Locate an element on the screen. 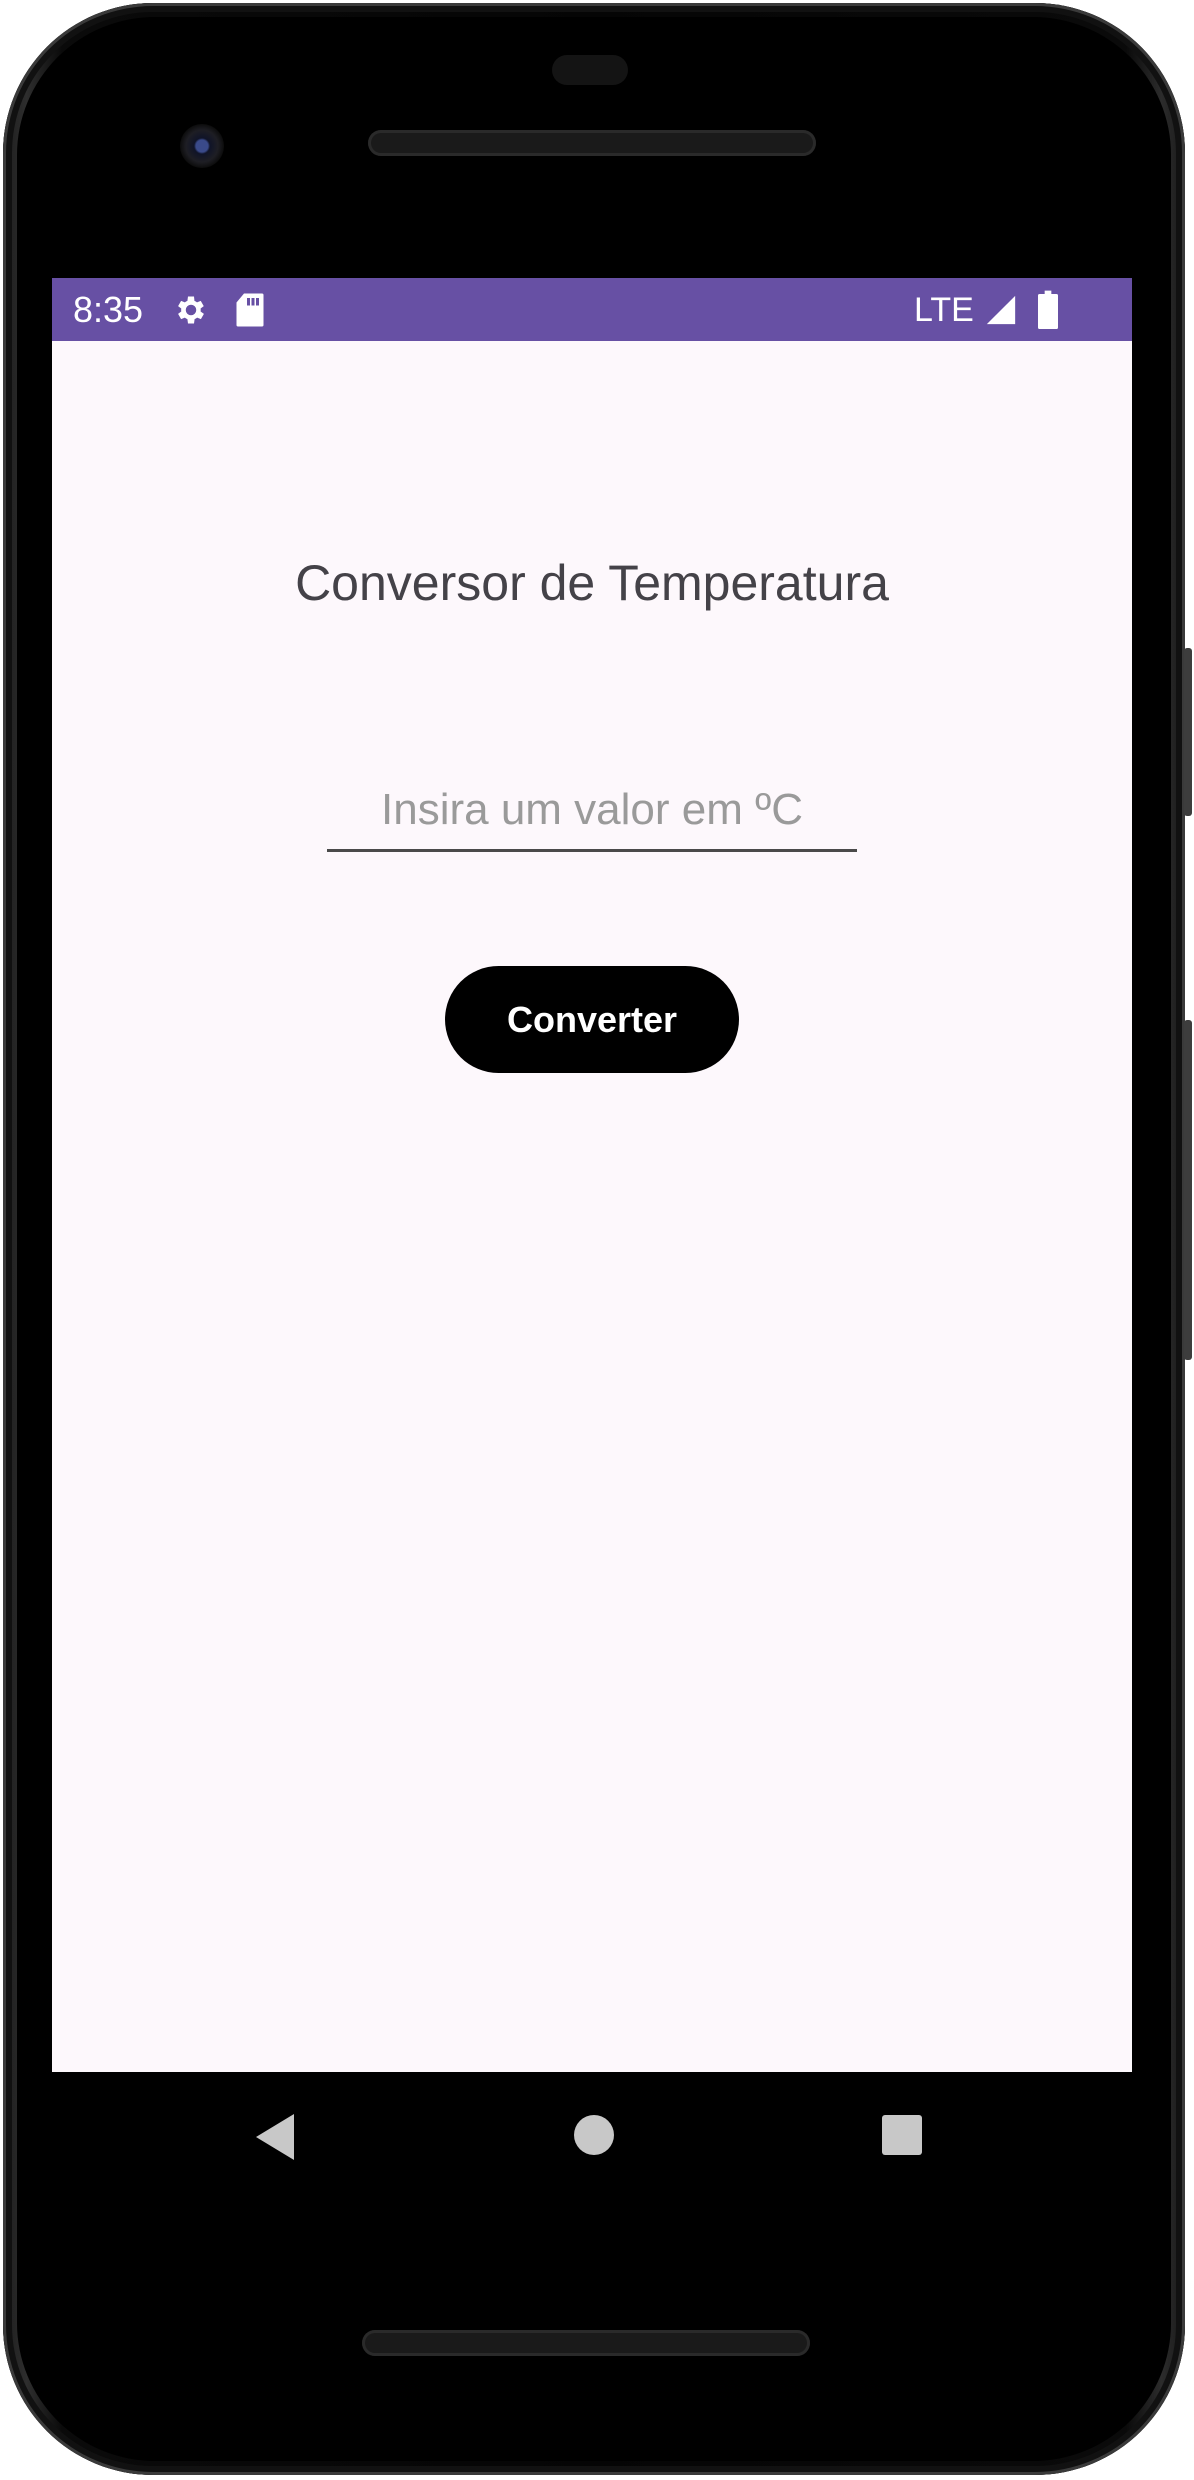  temperature-input is located at coordinates (592, 815).